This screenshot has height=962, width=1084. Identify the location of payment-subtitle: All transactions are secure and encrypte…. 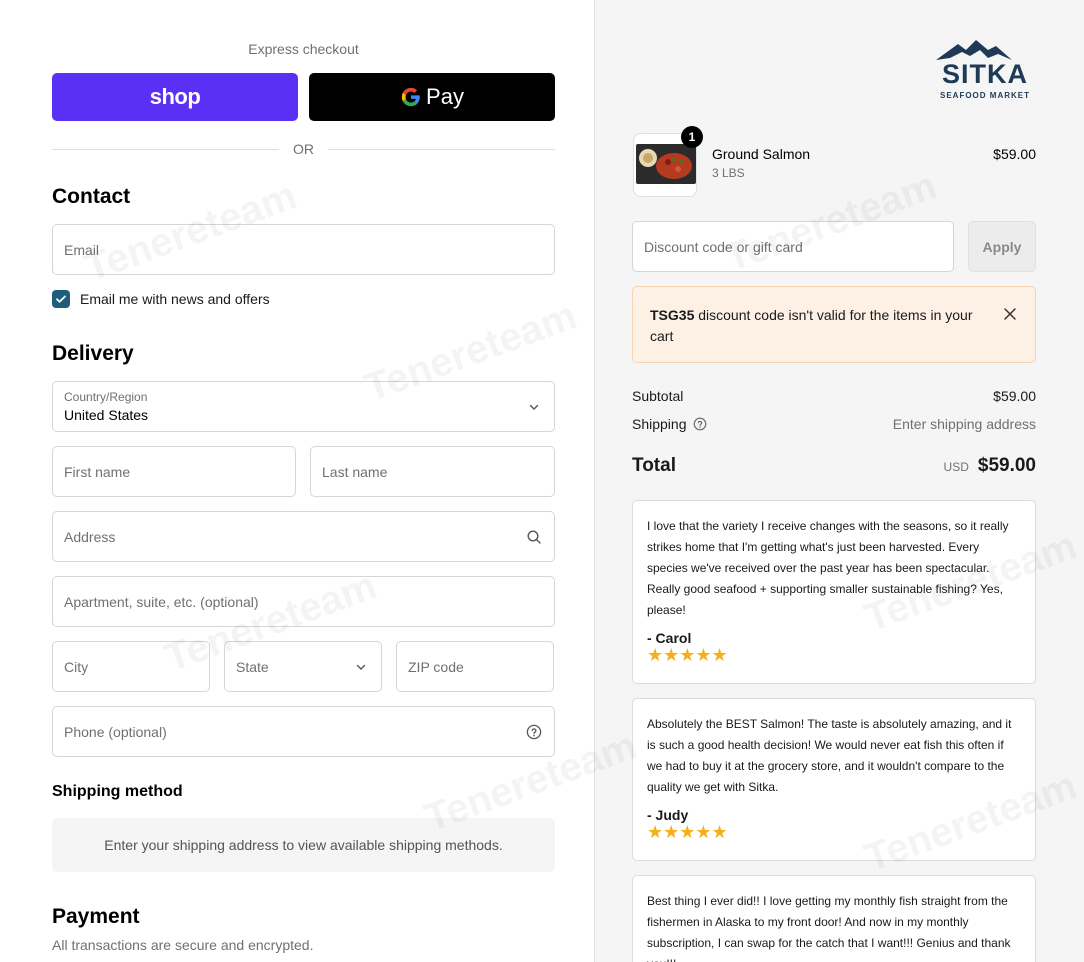
(183, 945).